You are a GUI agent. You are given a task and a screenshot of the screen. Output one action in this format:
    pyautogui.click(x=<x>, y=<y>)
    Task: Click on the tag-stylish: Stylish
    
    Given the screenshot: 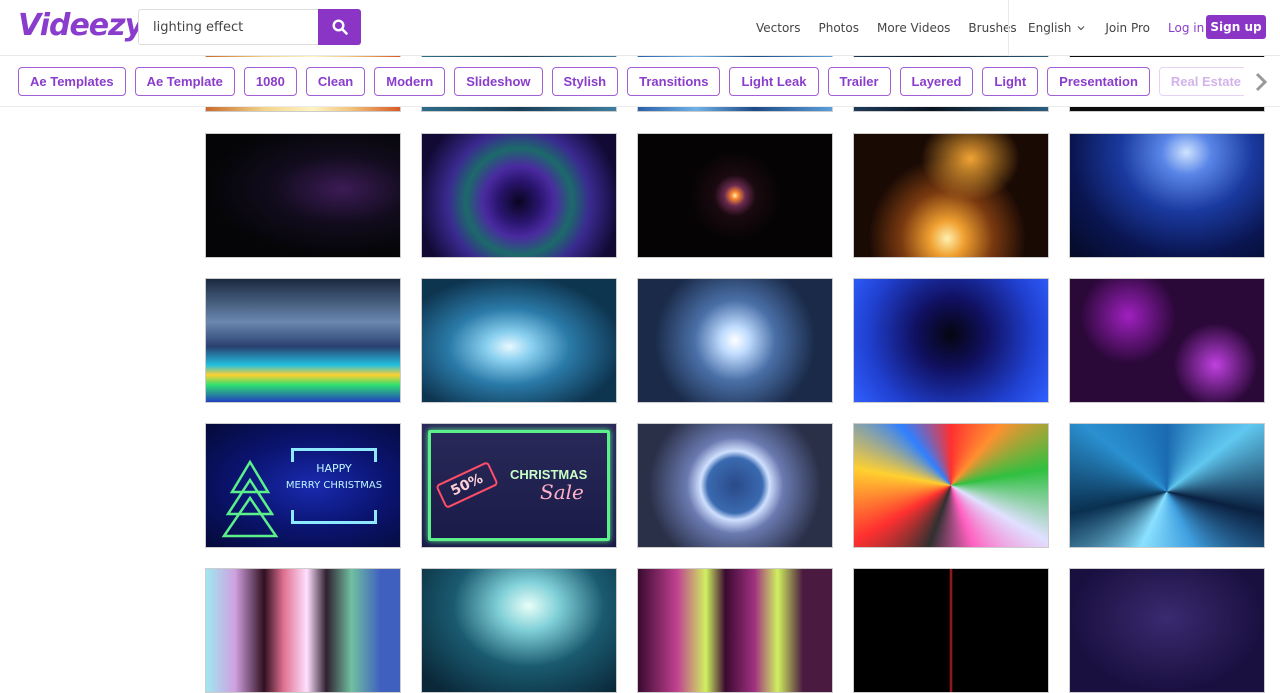 What is the action you would take?
    pyautogui.click(x=585, y=81)
    